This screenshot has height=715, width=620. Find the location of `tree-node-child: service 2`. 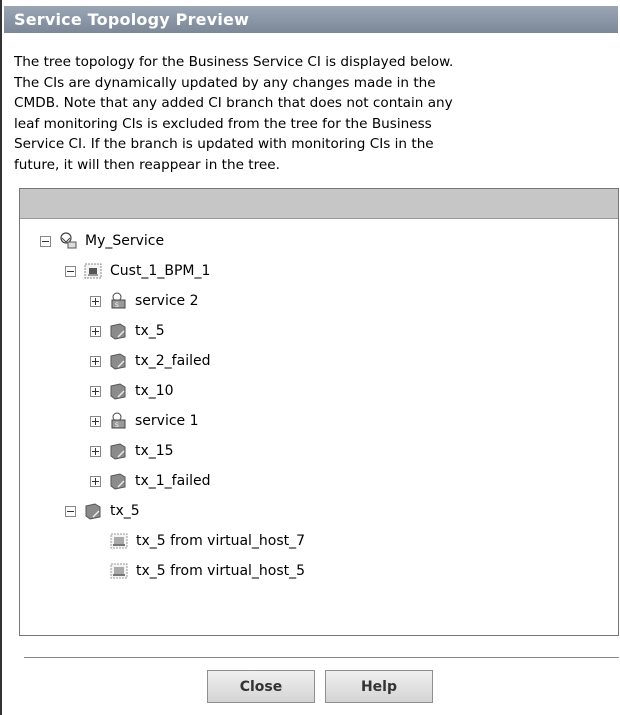

tree-node-child: service 2 is located at coordinates (144, 301).